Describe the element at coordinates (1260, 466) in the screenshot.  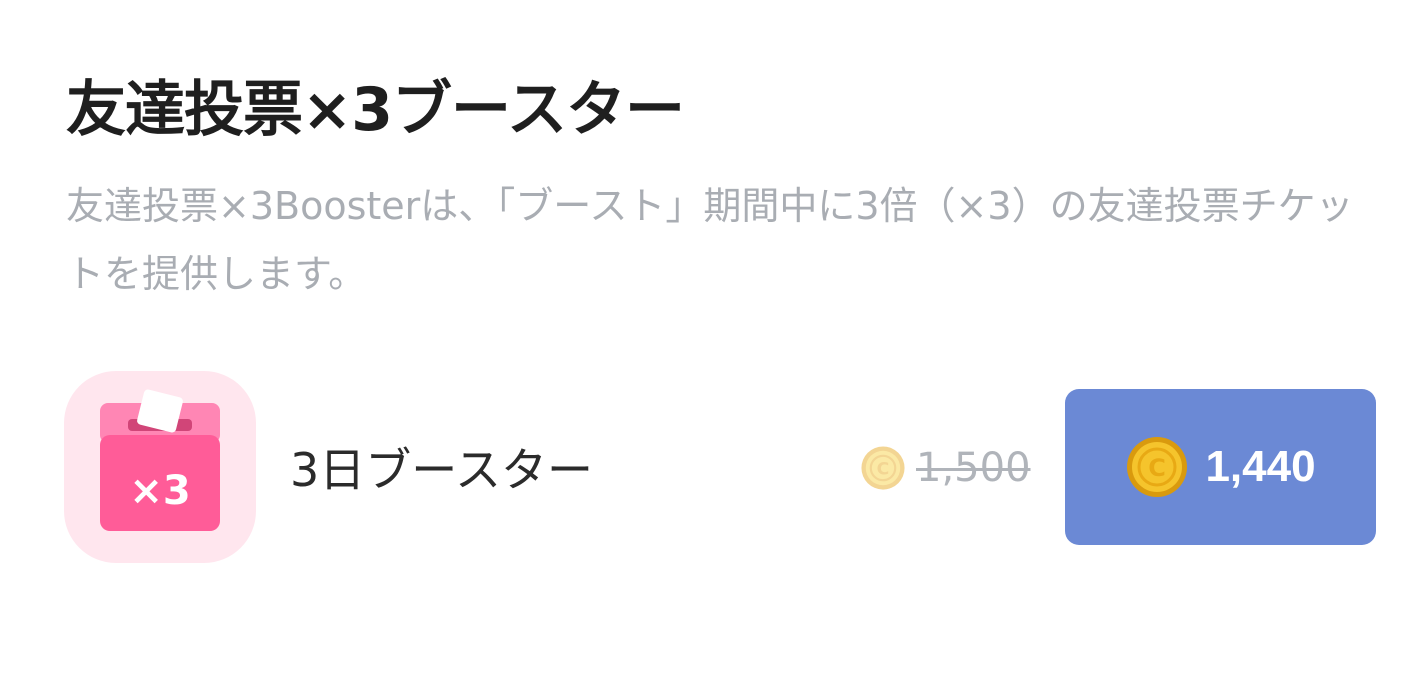
I see `price-value: 1,440` at that location.